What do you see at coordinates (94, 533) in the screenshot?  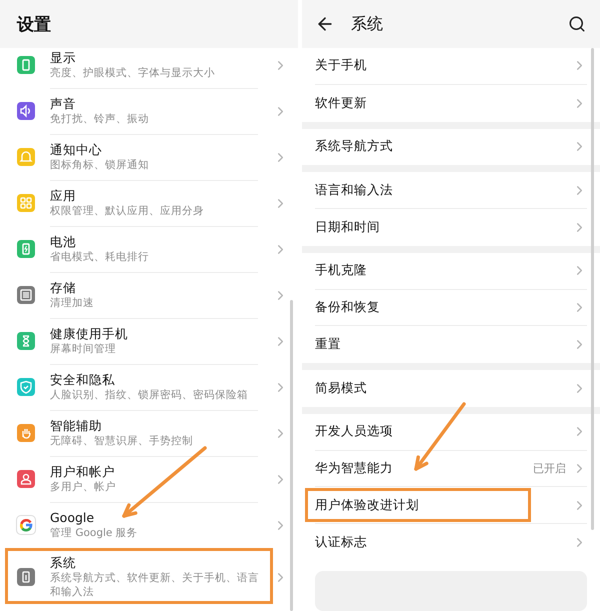 I see `setting-subtitle: 管理 Google 服务` at bounding box center [94, 533].